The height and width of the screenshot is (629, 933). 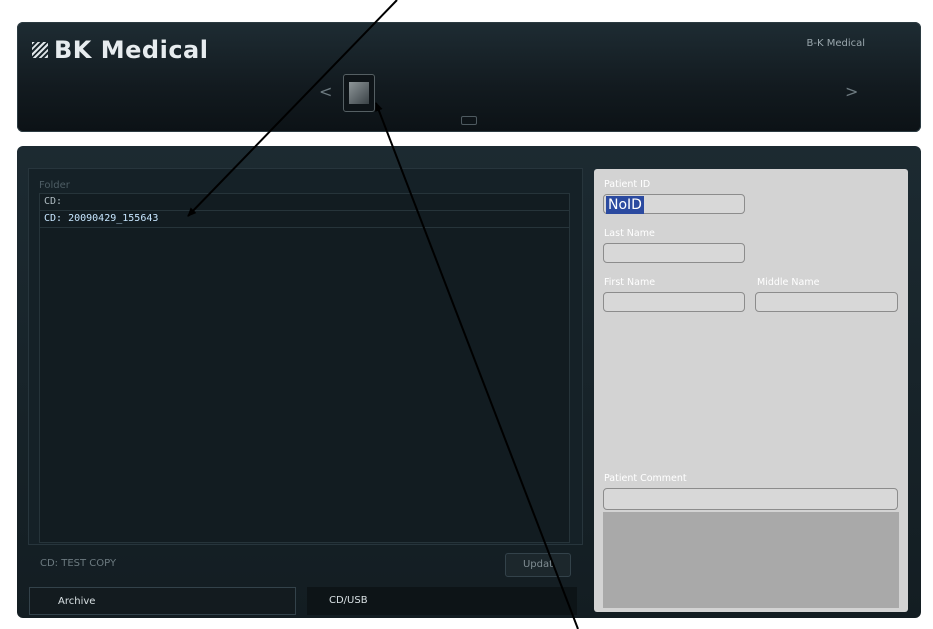 What do you see at coordinates (292, 108) in the screenshot?
I see `annotation-arrow-folder` at bounding box center [292, 108].